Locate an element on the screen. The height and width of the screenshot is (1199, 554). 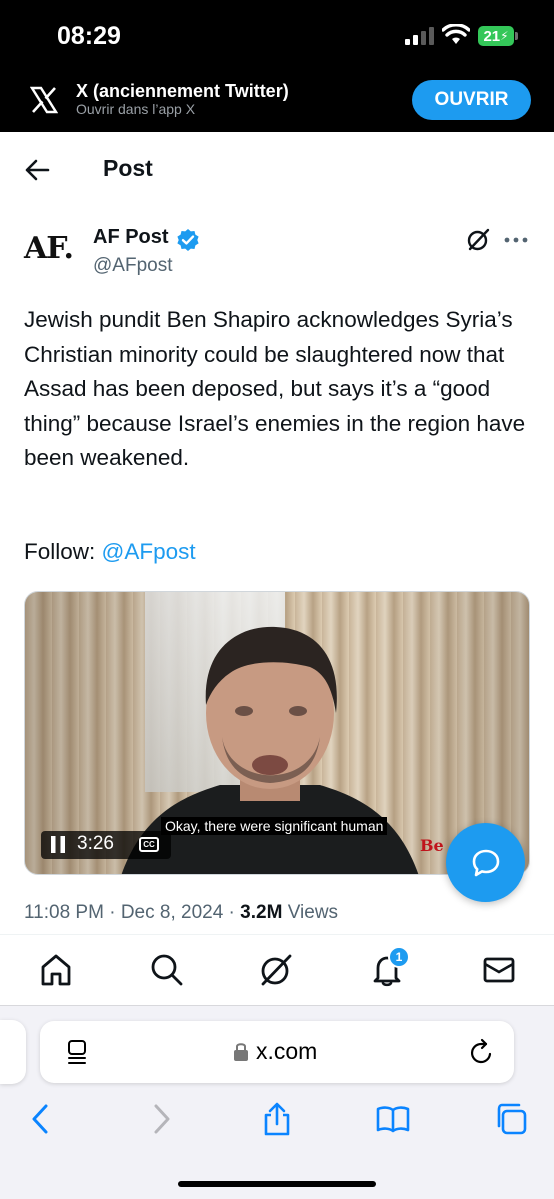
closed-captions-icon: CC is located at coordinates (149, 844).